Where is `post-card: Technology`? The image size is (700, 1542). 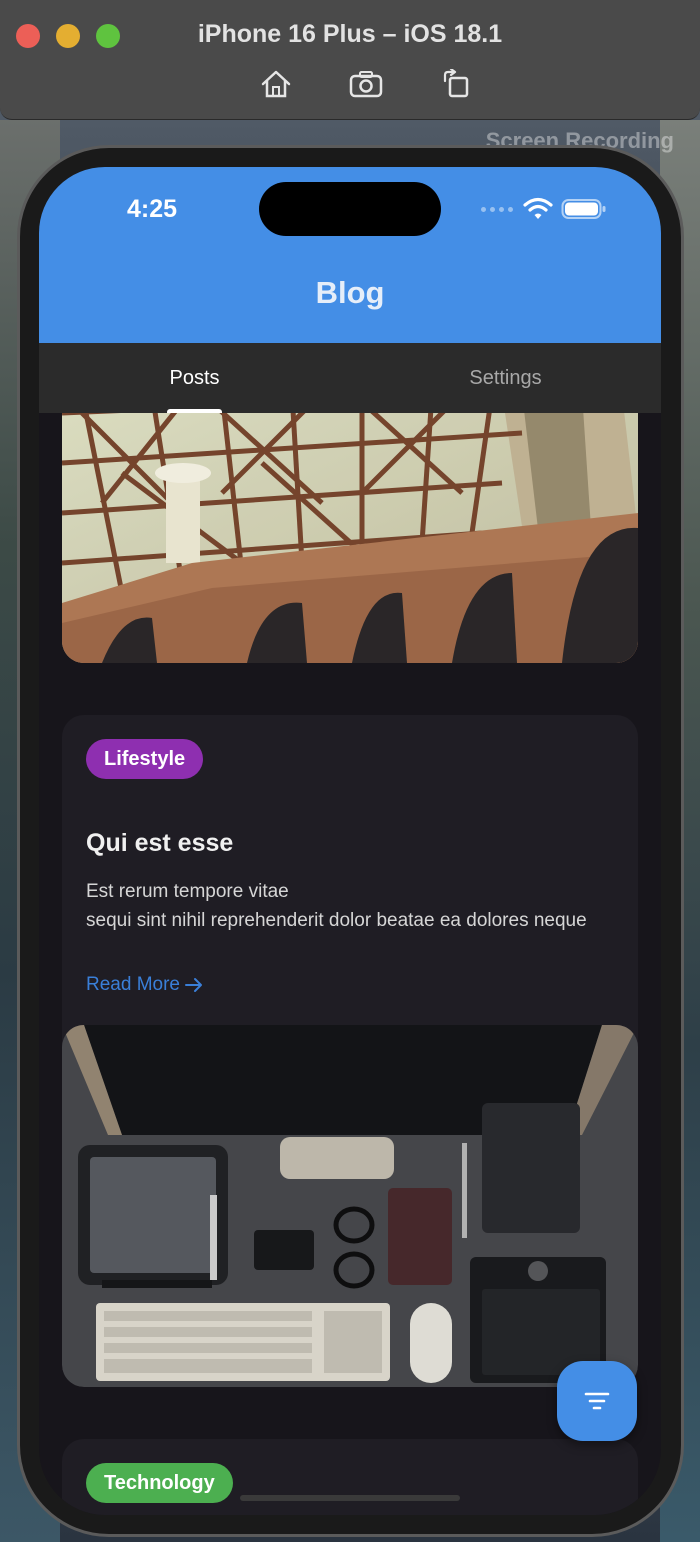
post-card: Technology is located at coordinates (350, 1477).